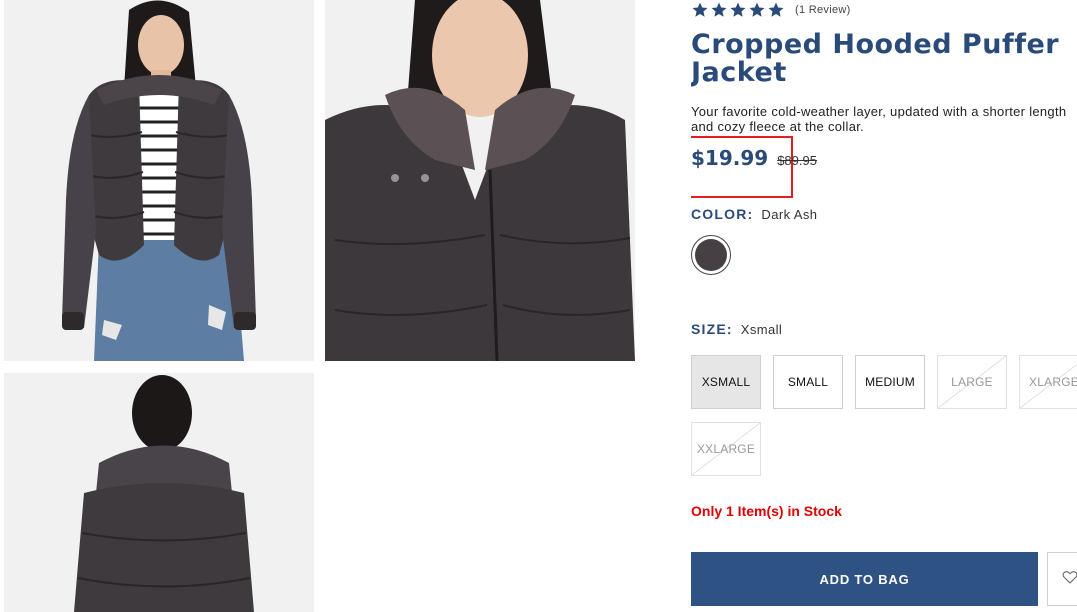 This screenshot has width=1077, height=612. I want to click on size-option-label: XXLARGE, so click(726, 449).